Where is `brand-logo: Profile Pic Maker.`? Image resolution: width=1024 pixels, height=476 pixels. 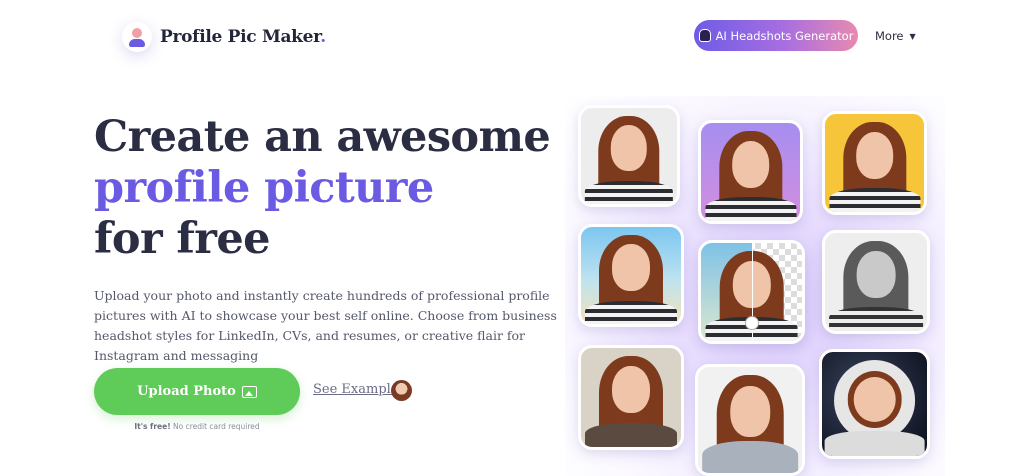
brand-logo: Profile Pic Maker. is located at coordinates (224, 37).